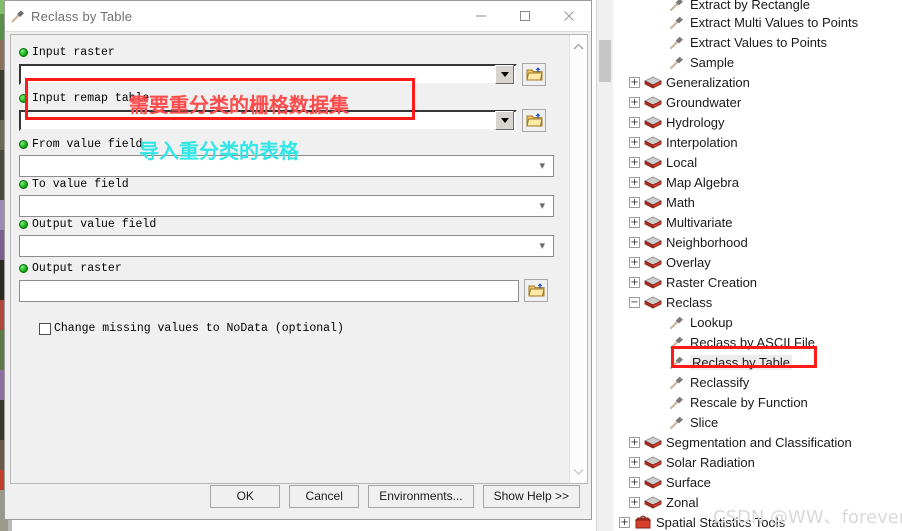 The image size is (902, 531). What do you see at coordinates (531, 496) in the screenshot?
I see `show-help-button: Show Help >>` at bounding box center [531, 496].